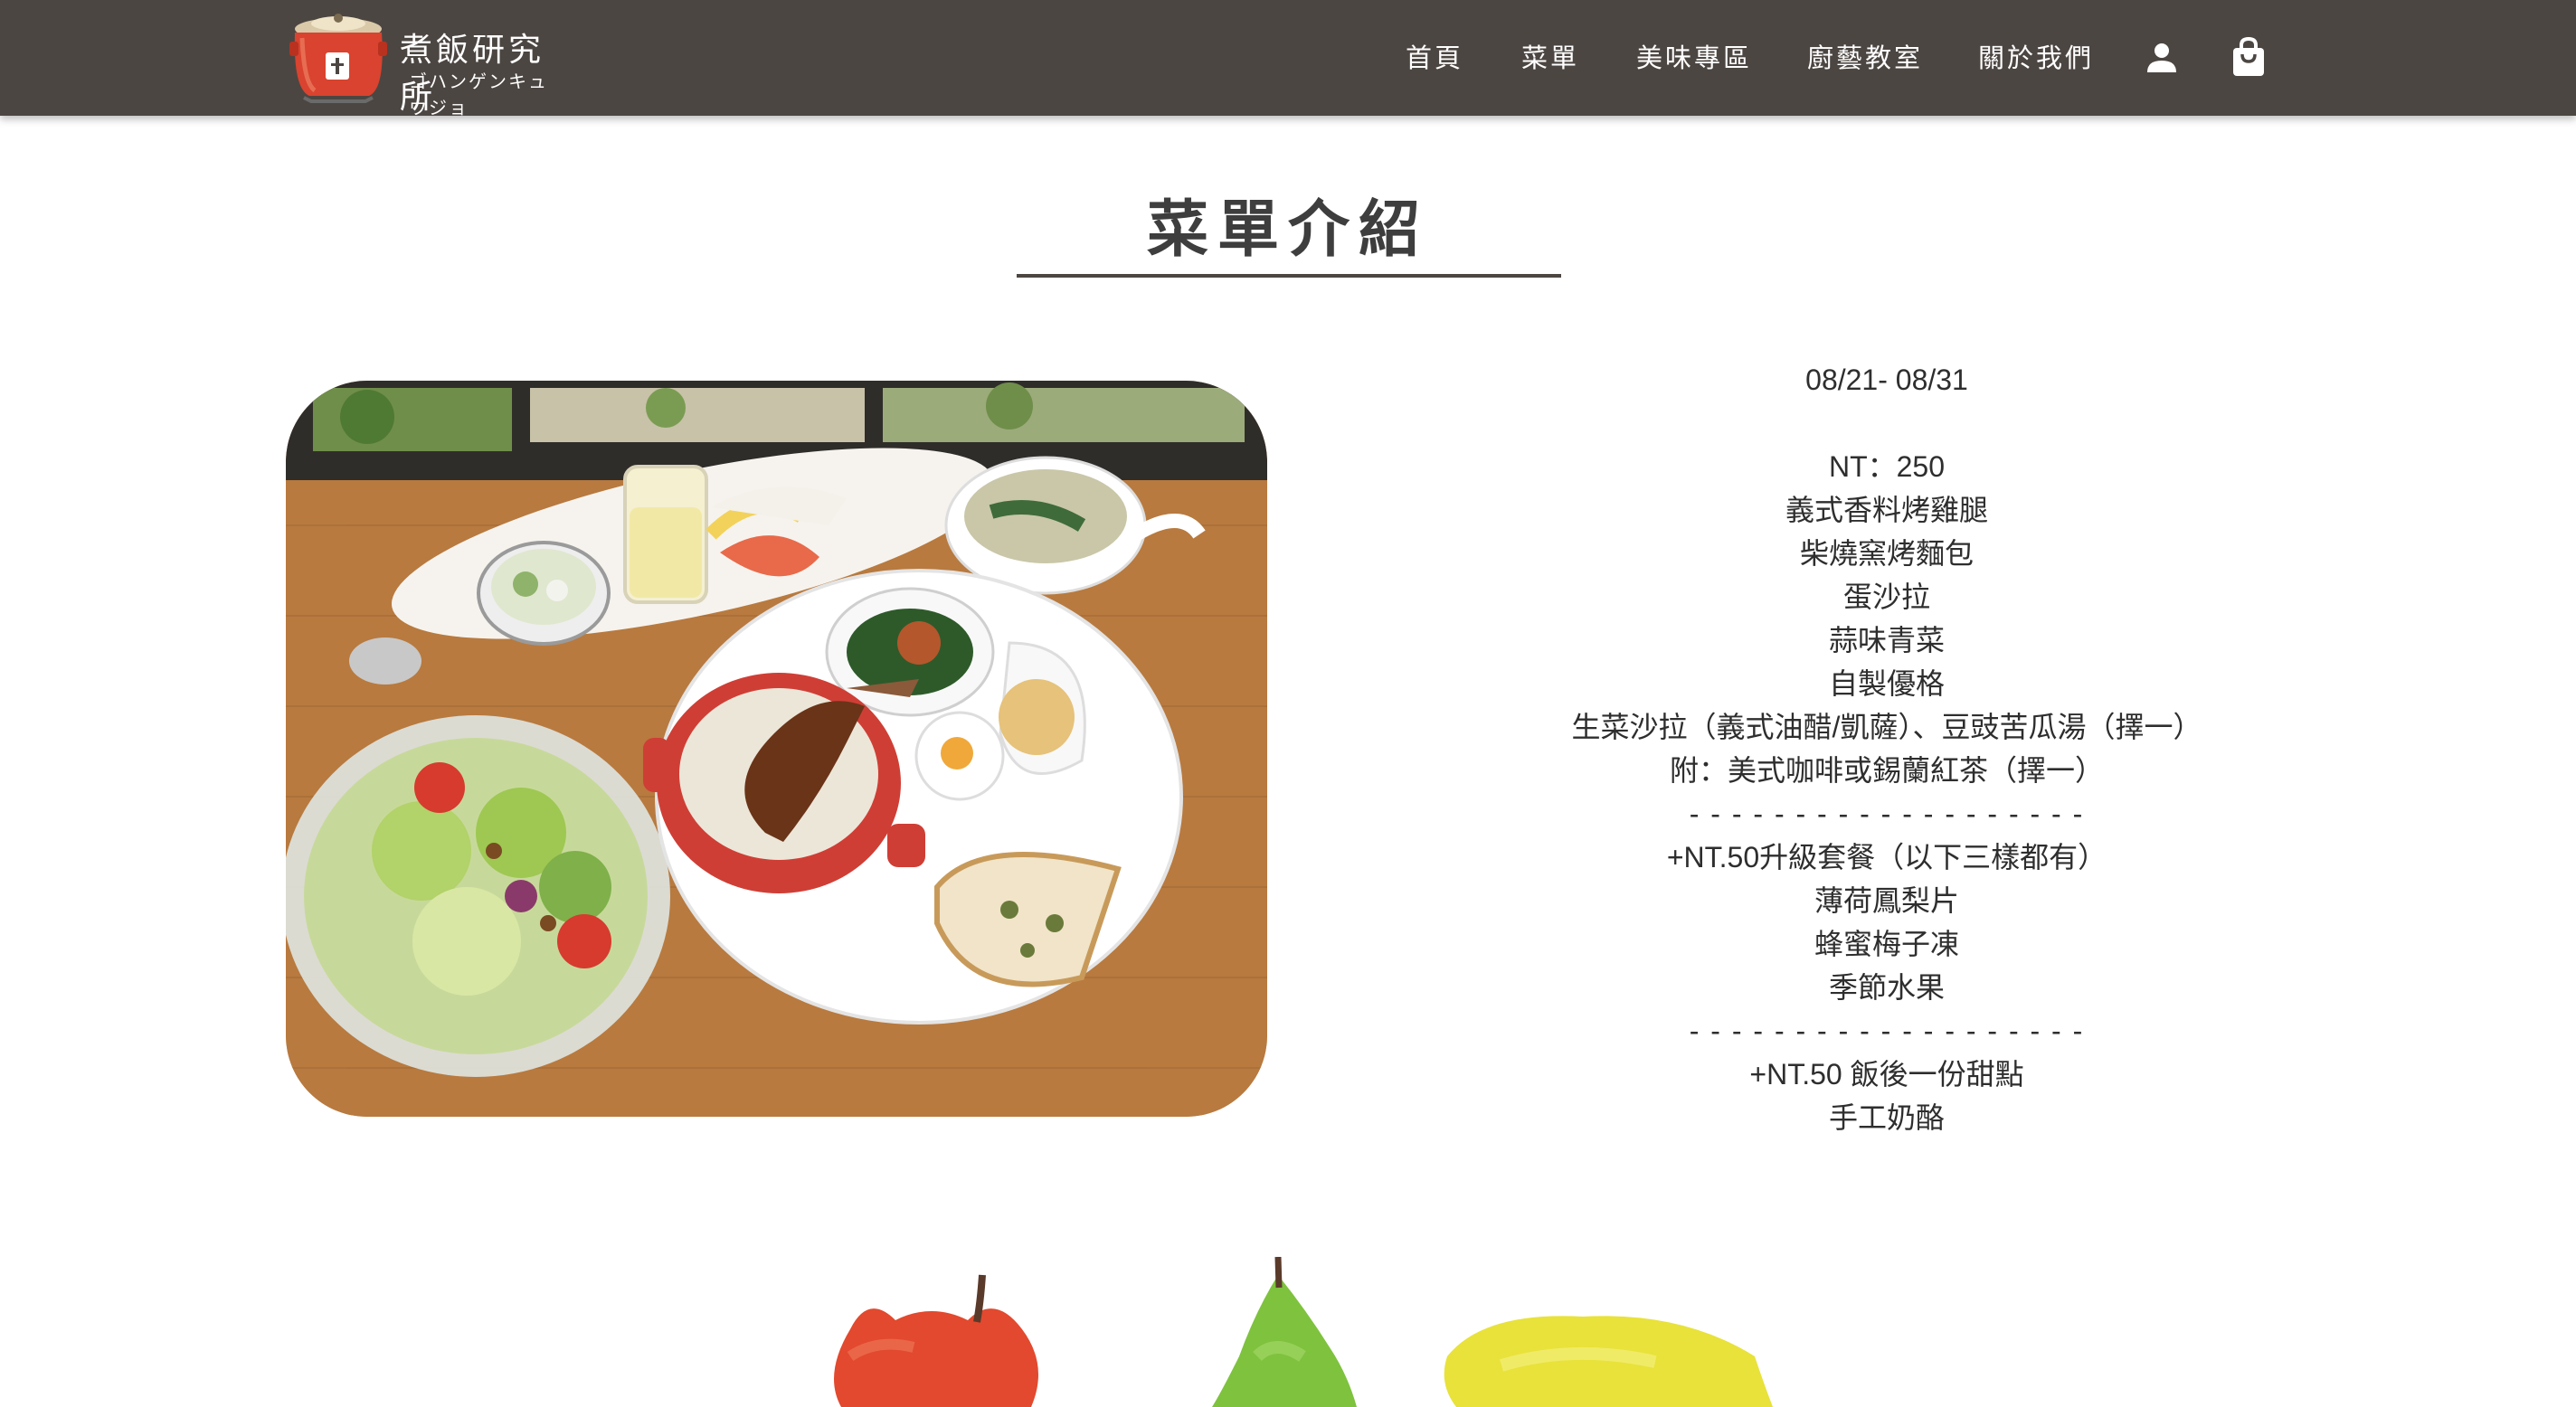 This screenshot has height=1407, width=2576. What do you see at coordinates (1886, 380) in the screenshot?
I see `menu-date-range: 08/21- 08/31` at bounding box center [1886, 380].